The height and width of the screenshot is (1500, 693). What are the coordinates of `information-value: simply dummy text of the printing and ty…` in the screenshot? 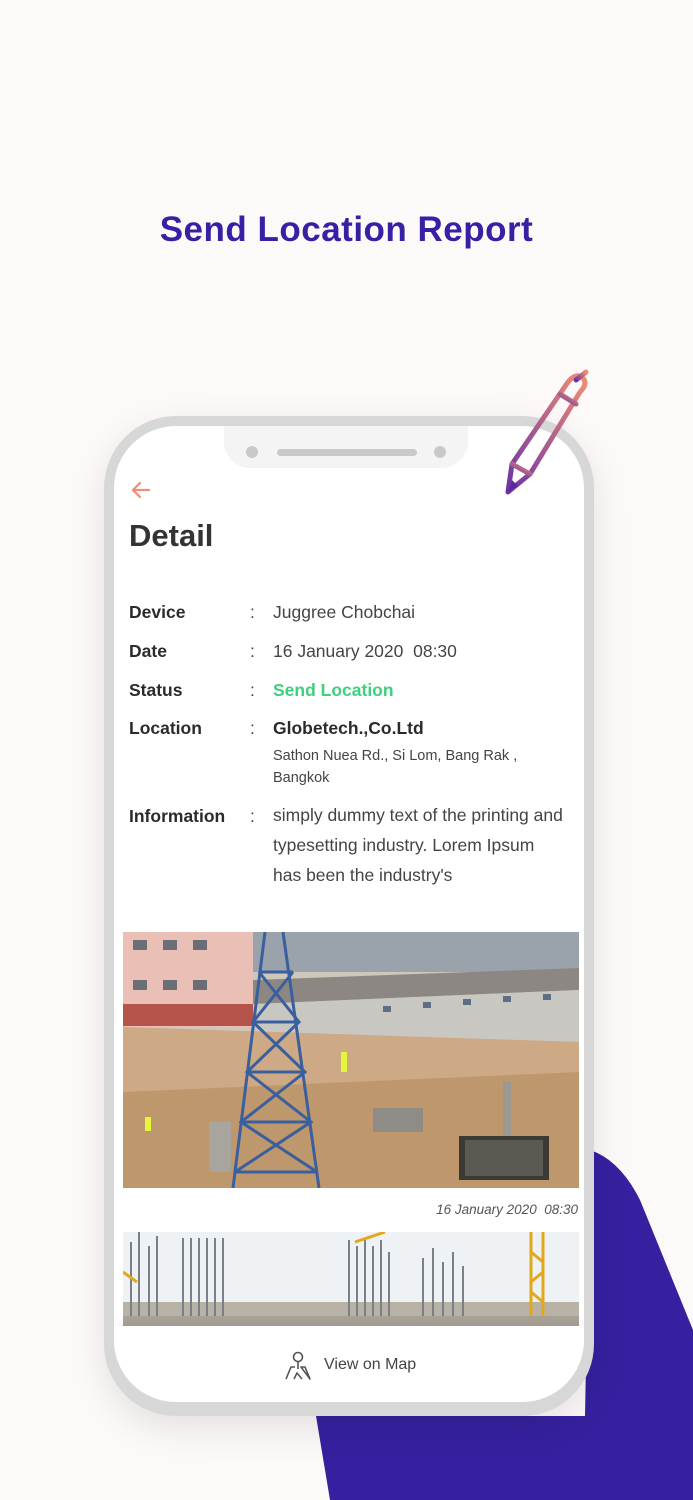 It's located at (418, 845).